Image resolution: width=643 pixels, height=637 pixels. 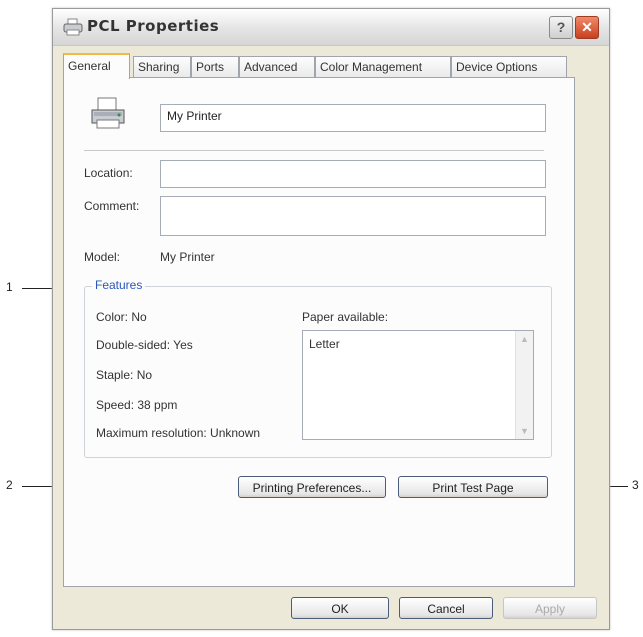 What do you see at coordinates (524, 385) in the screenshot?
I see `paper-scrollbar: ▲ ▼` at bounding box center [524, 385].